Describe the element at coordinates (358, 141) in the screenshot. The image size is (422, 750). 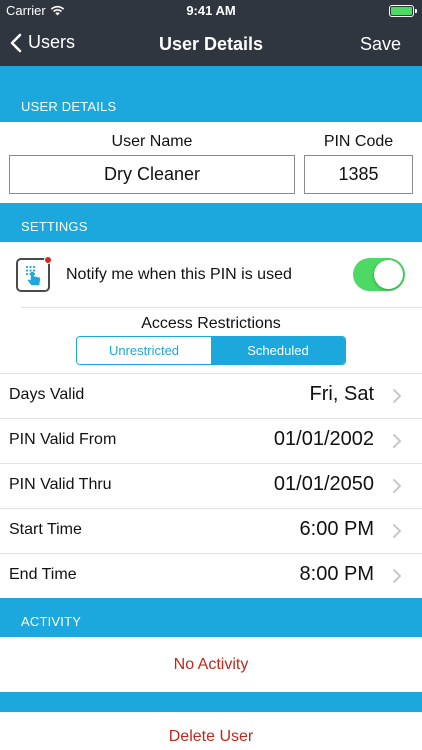
I see `pin-code-label: PIN Code` at that location.